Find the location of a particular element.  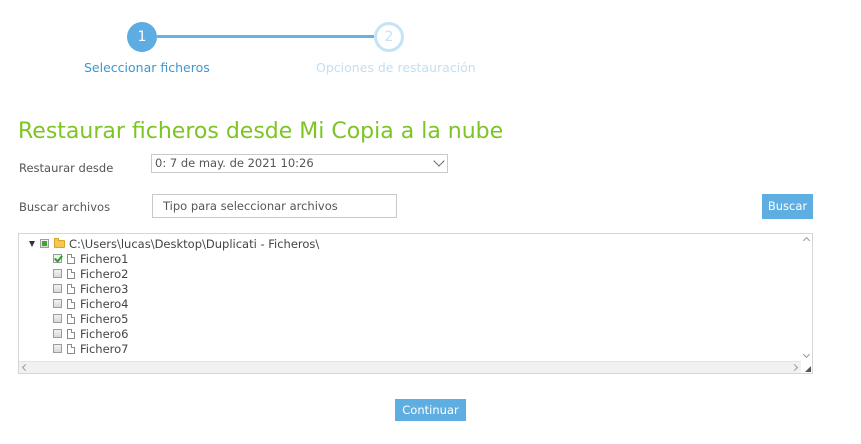

vertical-scrollbar is located at coordinates (806, 297).